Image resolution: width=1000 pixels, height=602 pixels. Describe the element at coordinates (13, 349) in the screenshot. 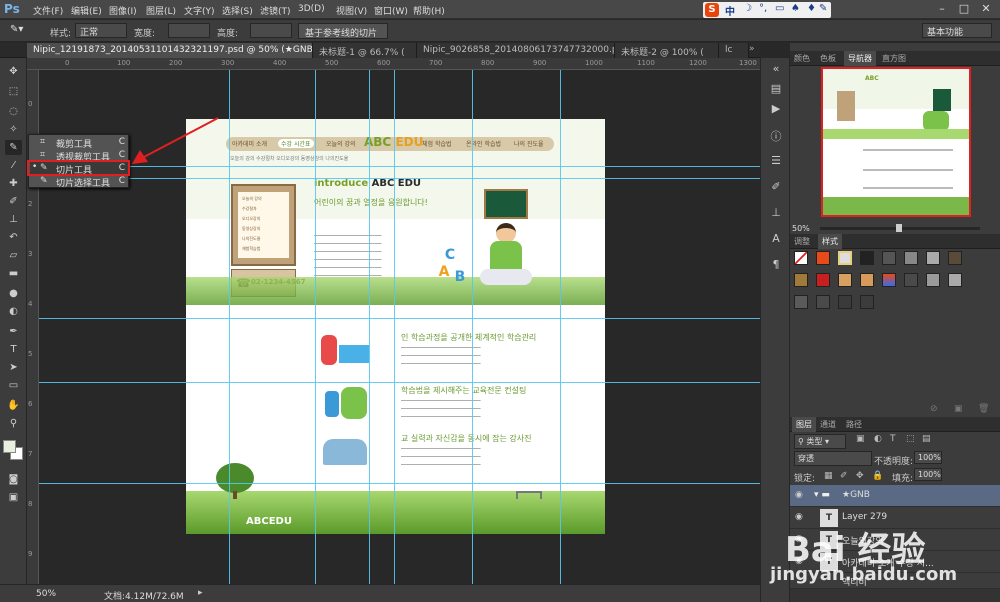

I see `type-tool-icon: T` at that location.